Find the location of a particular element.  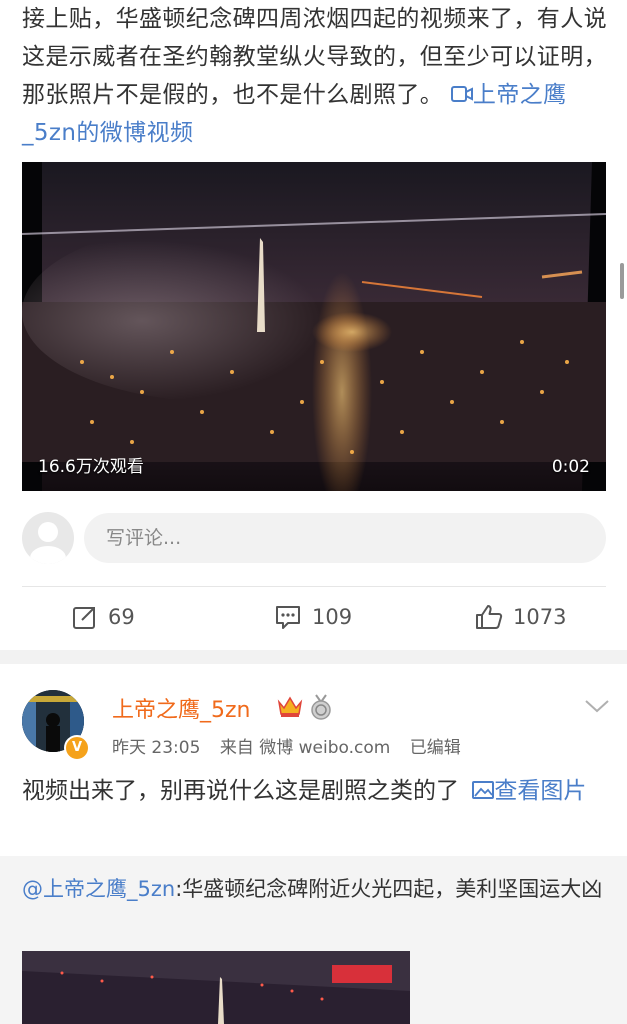

view-image-label: 查看图片 is located at coordinates (540, 791).